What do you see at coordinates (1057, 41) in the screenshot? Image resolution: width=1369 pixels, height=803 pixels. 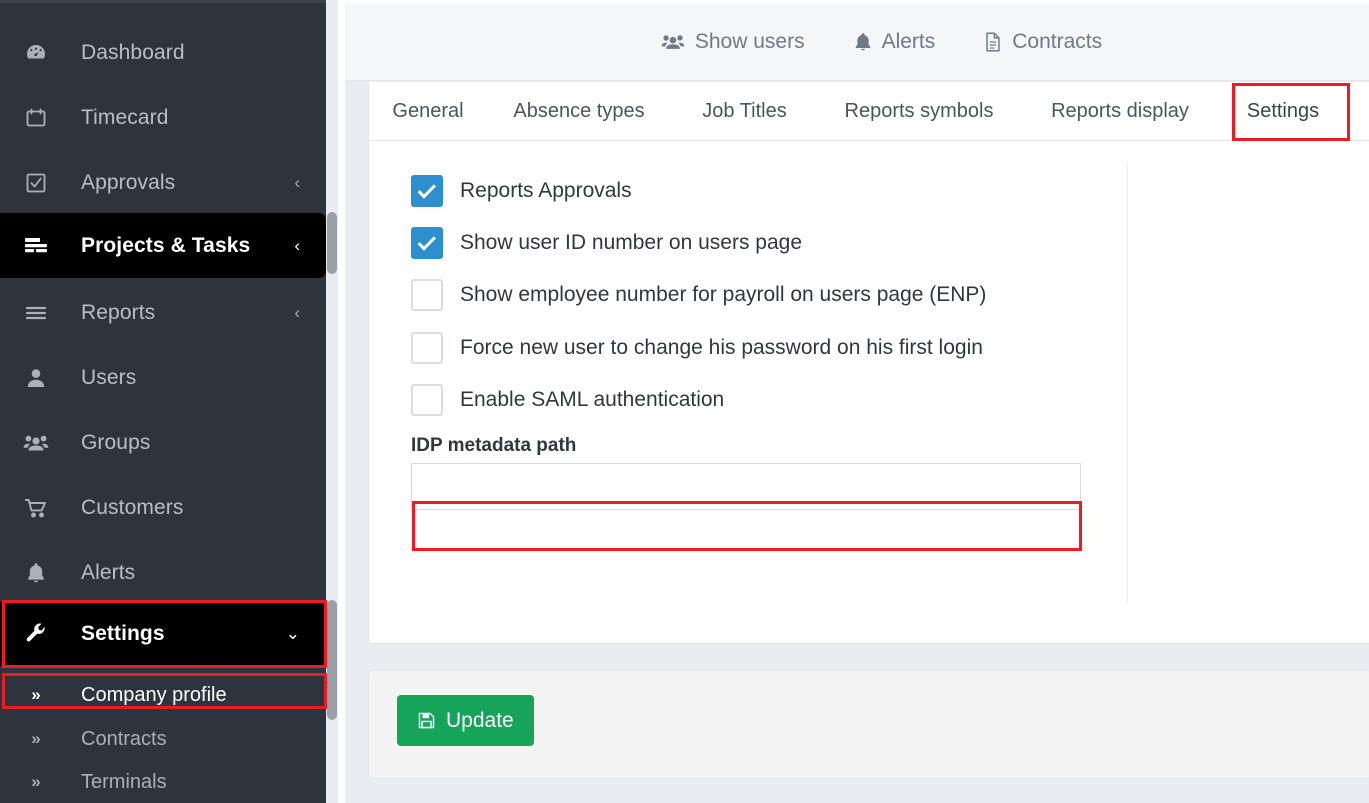 I see `header-nav-label: Contracts` at bounding box center [1057, 41].